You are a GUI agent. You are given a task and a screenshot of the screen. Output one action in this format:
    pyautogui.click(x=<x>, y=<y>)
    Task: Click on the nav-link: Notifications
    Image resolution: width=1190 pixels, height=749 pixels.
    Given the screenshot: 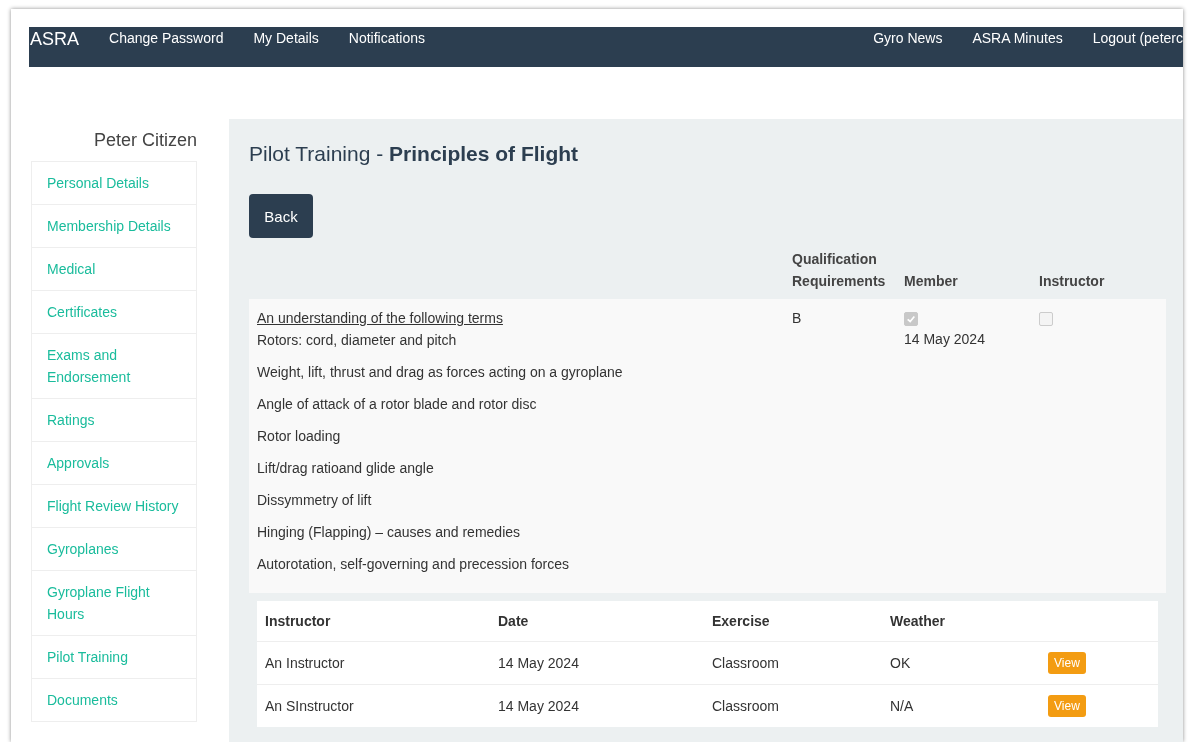 What is the action you would take?
    pyautogui.click(x=387, y=37)
    